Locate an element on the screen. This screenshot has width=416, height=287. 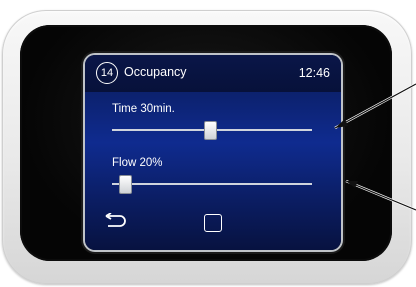
pointer-arrowhead-lower is located at coordinates (352, 184).